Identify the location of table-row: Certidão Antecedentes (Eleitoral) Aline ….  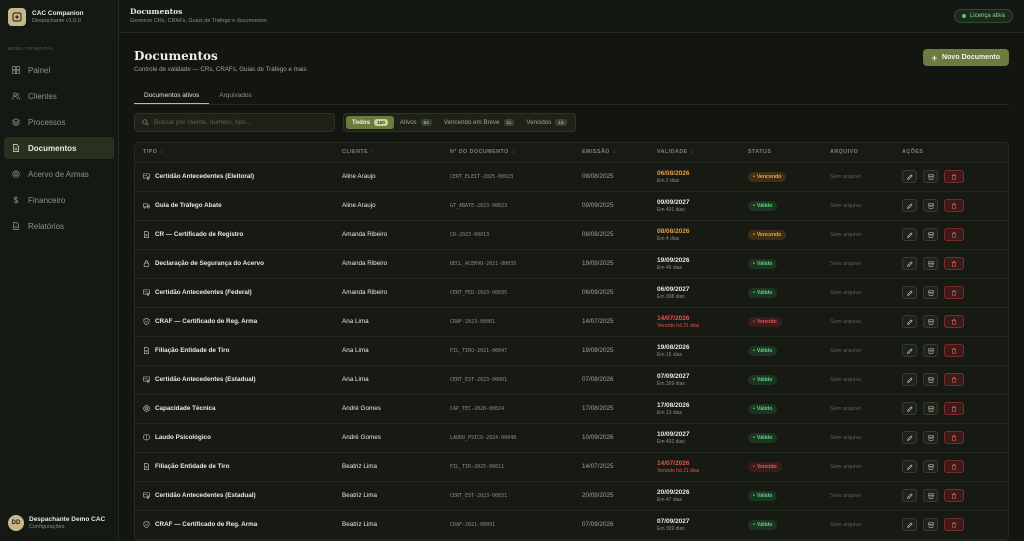
(571, 177).